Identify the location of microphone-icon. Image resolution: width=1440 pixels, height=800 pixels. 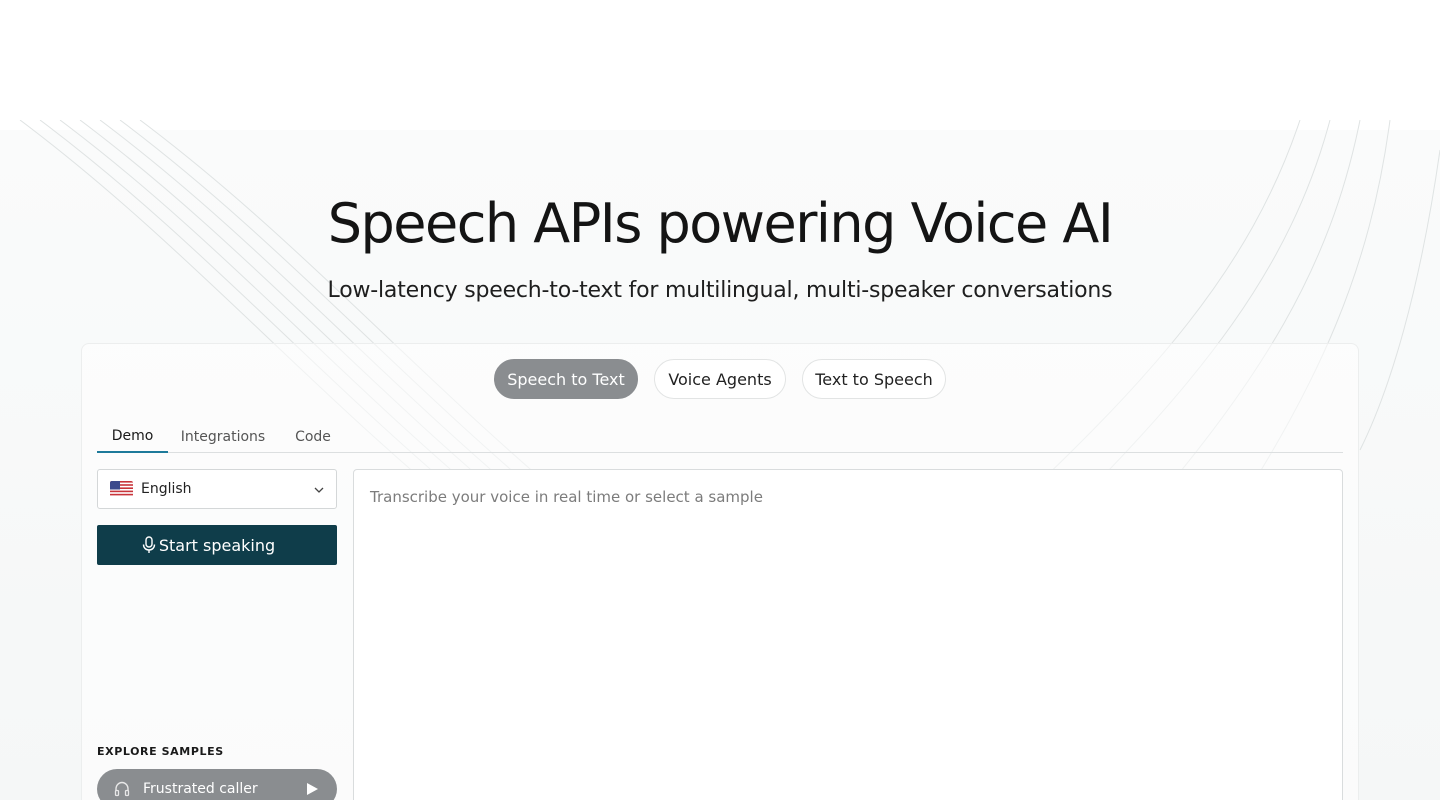
(149, 544).